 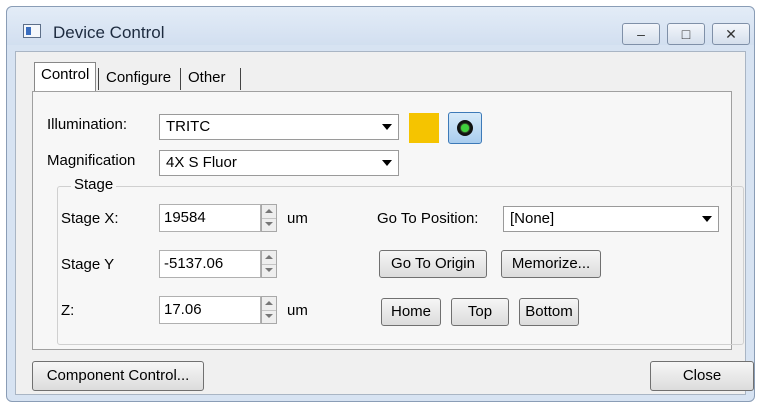 I want to click on go-to-position-select: [None], so click(x=611, y=219).